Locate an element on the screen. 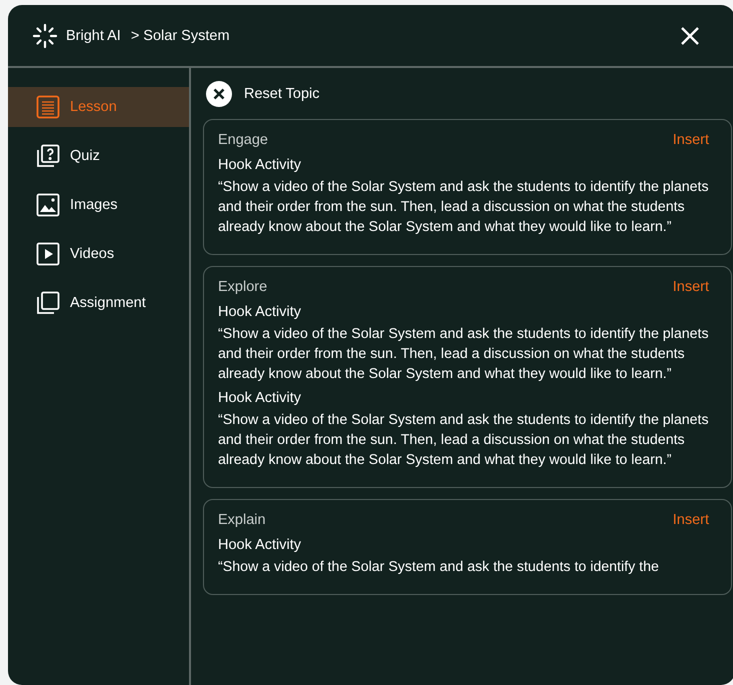  sidebar-item: Images is located at coordinates (98, 205).